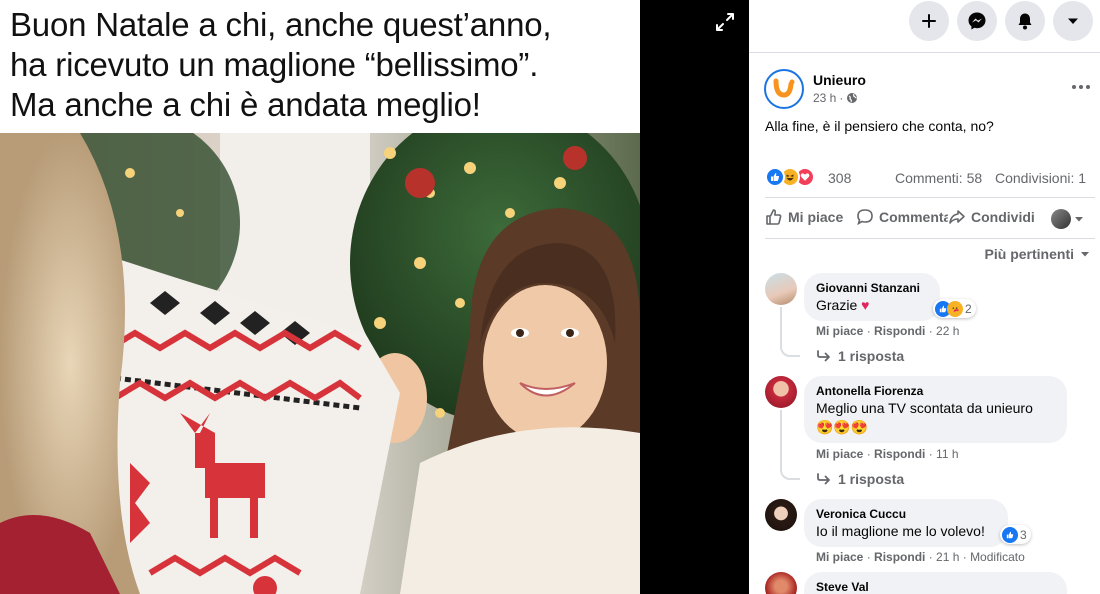 Image resolution: width=1100 pixels, height=594 pixels. What do you see at coordinates (879, 126) in the screenshot?
I see `post-text: Alla fine, è il pensiero che conta, no?` at bounding box center [879, 126].